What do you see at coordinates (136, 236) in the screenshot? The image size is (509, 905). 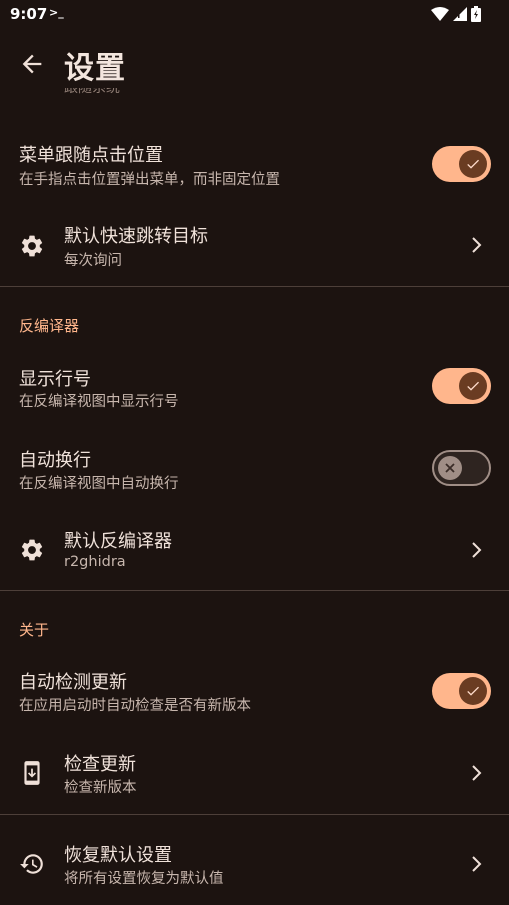 I see `row-title: 默认快速跳转目标` at bounding box center [136, 236].